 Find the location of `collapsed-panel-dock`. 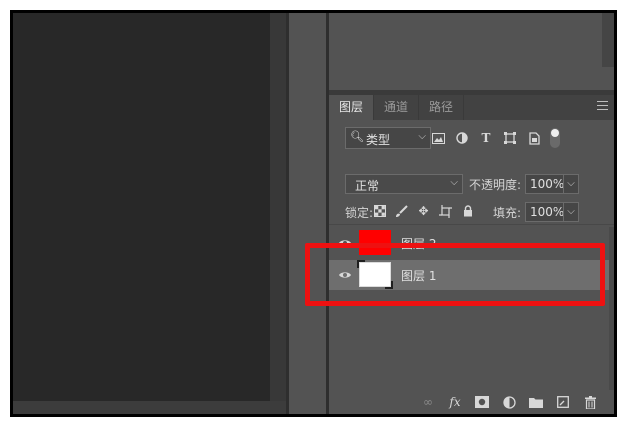

collapsed-panel-dock is located at coordinates (307, 213).